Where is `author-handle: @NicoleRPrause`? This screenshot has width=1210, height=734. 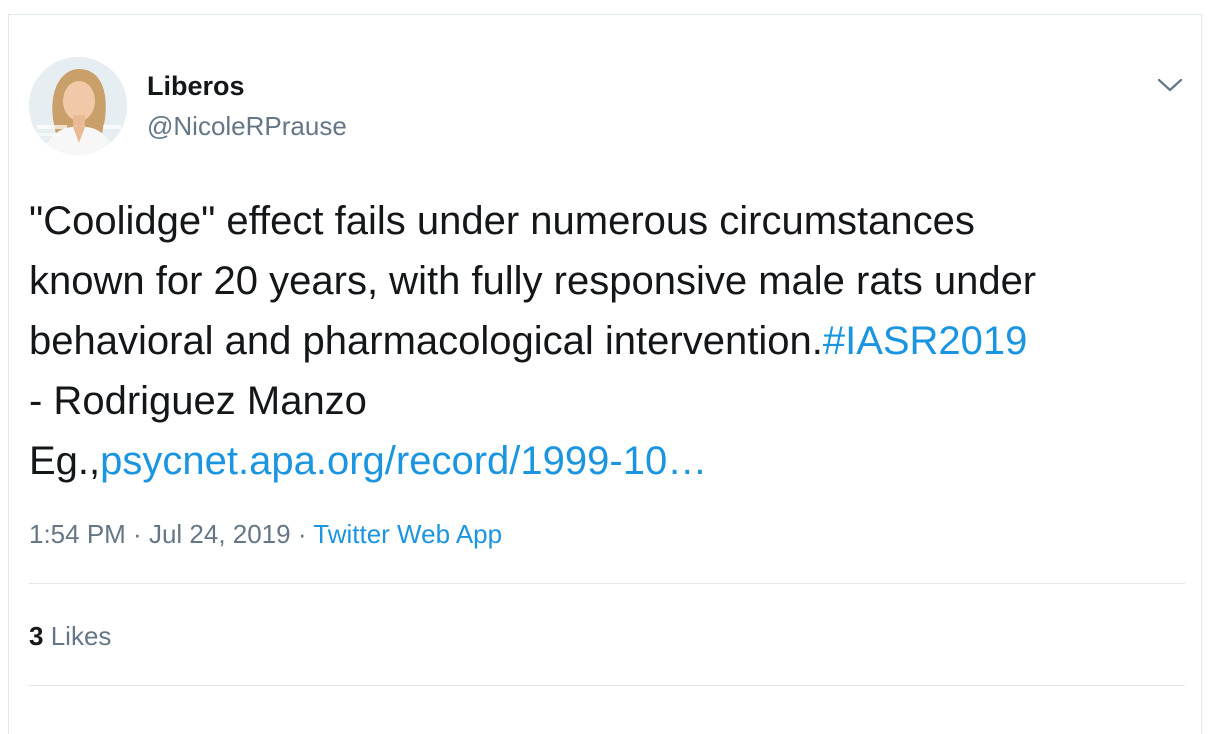 author-handle: @NicoleRPrause is located at coordinates (247, 126).